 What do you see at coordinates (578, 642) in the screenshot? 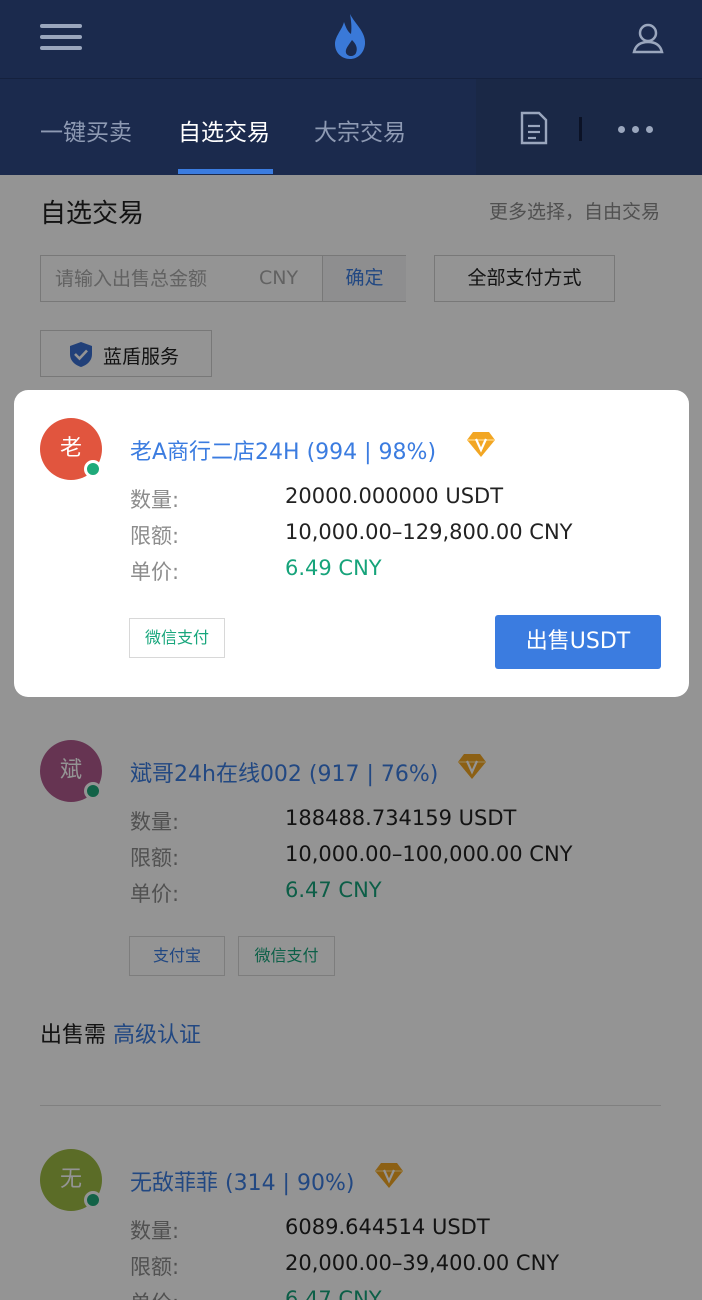
I see `sell-usdt-button: 出售USDT` at bounding box center [578, 642].